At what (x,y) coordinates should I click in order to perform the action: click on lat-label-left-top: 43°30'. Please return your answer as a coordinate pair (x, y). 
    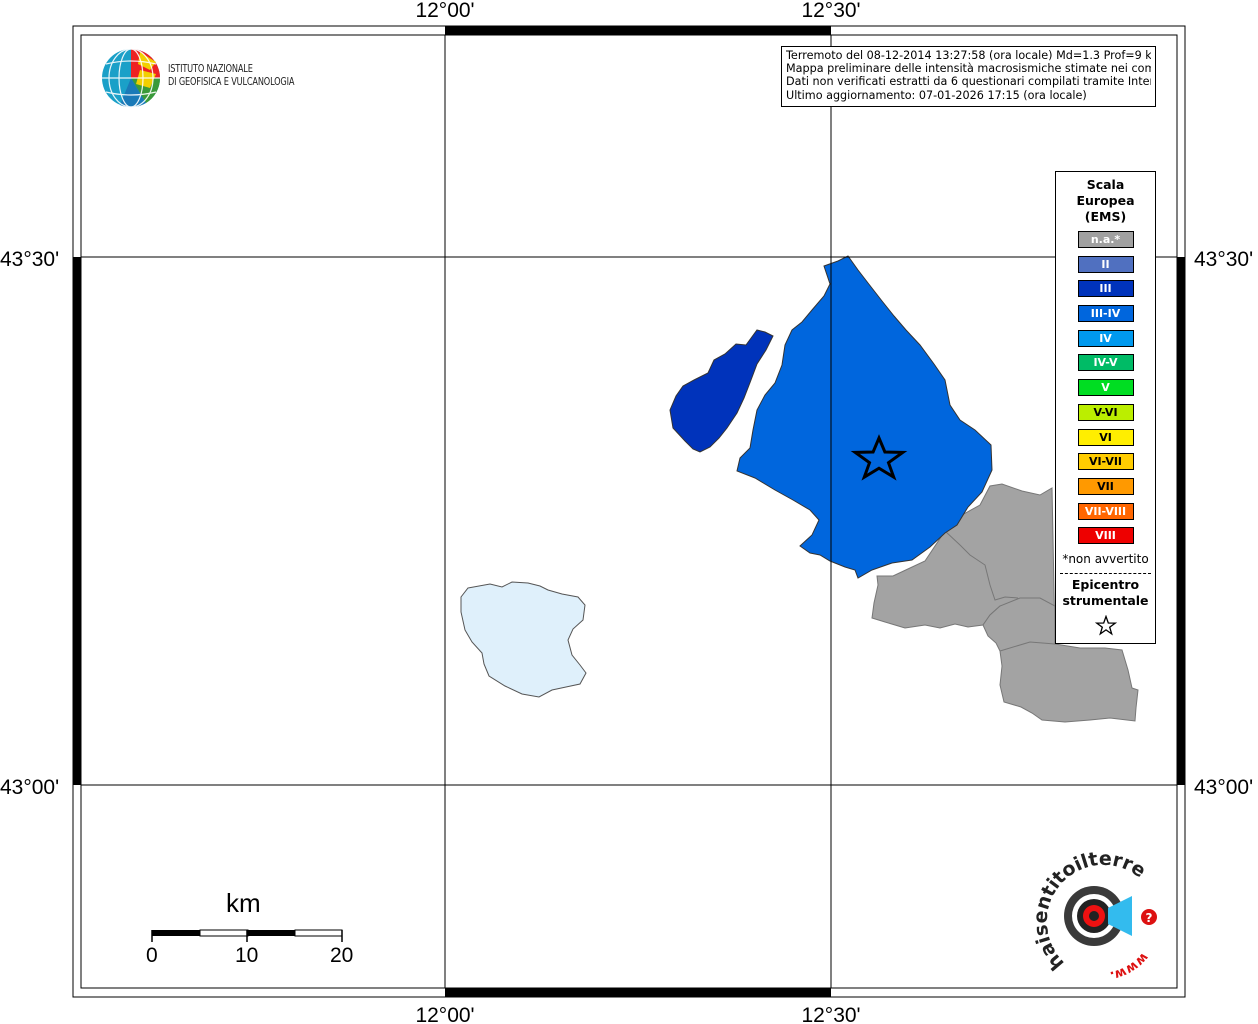
    Looking at the image, I should click on (29, 259).